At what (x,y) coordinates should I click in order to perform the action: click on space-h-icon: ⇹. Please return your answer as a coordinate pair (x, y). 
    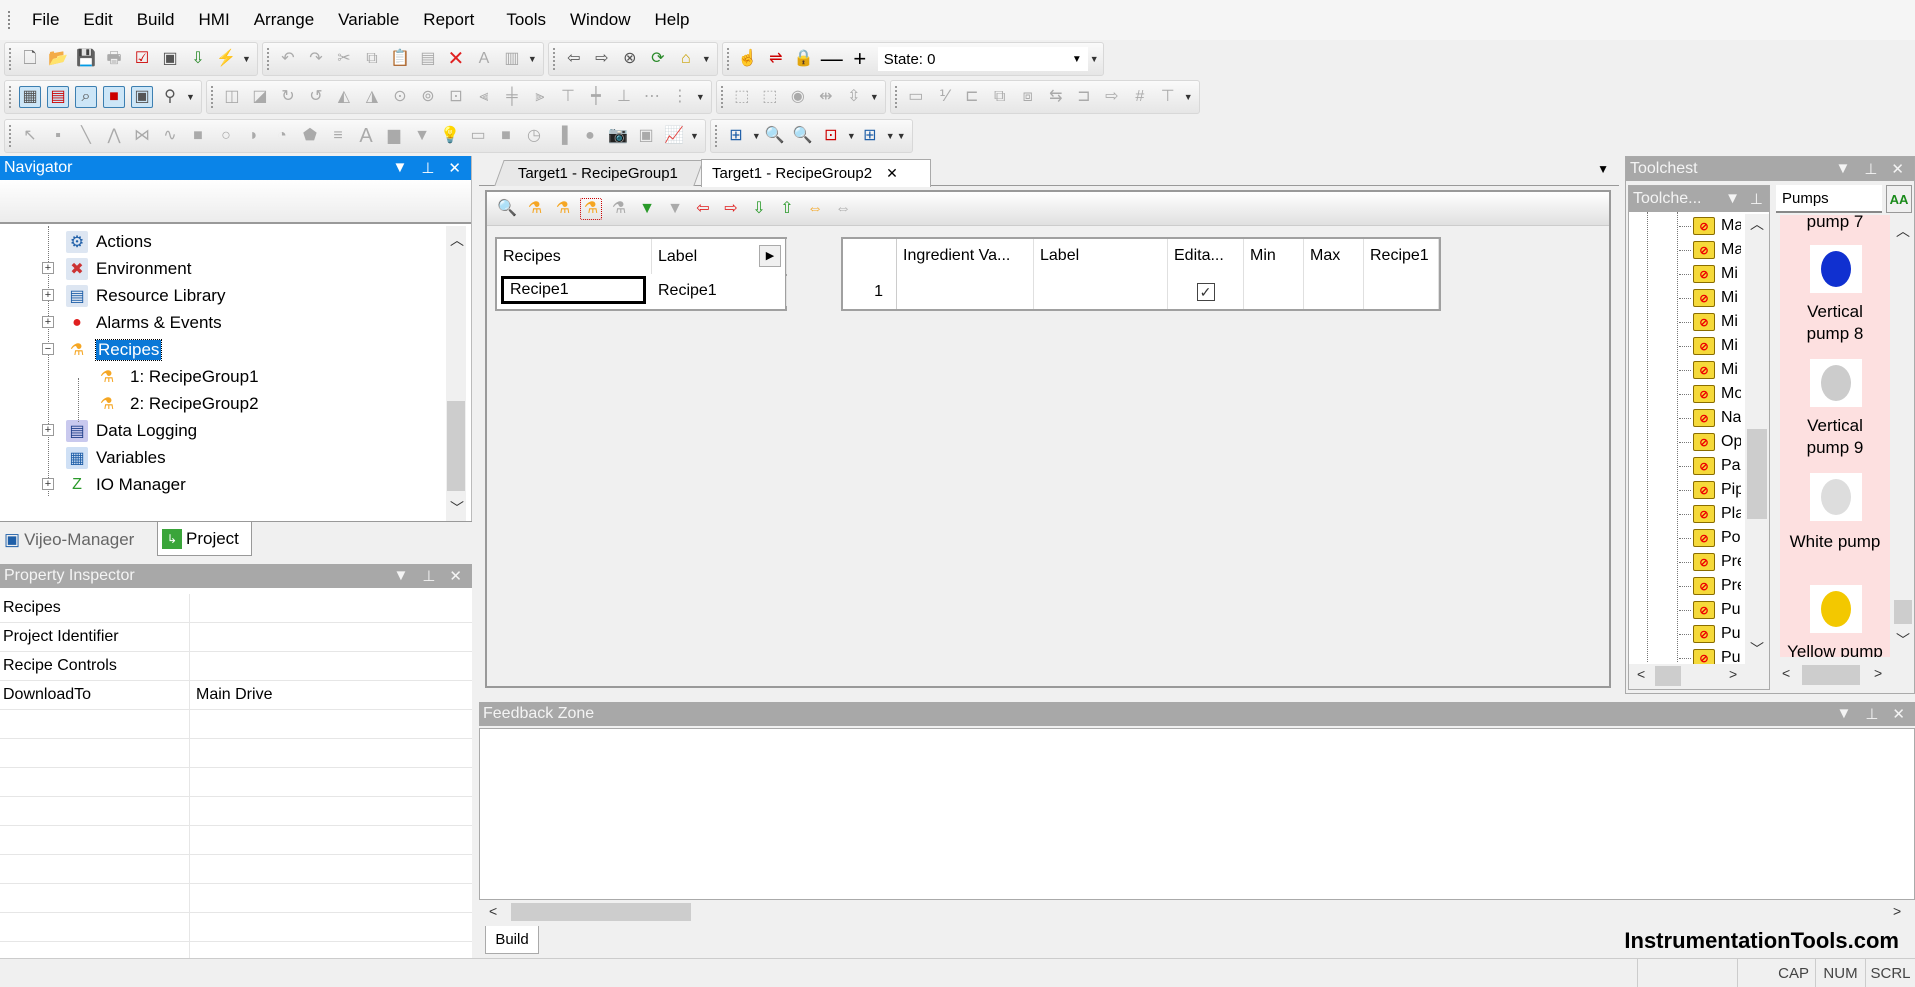
    Looking at the image, I should click on (826, 97).